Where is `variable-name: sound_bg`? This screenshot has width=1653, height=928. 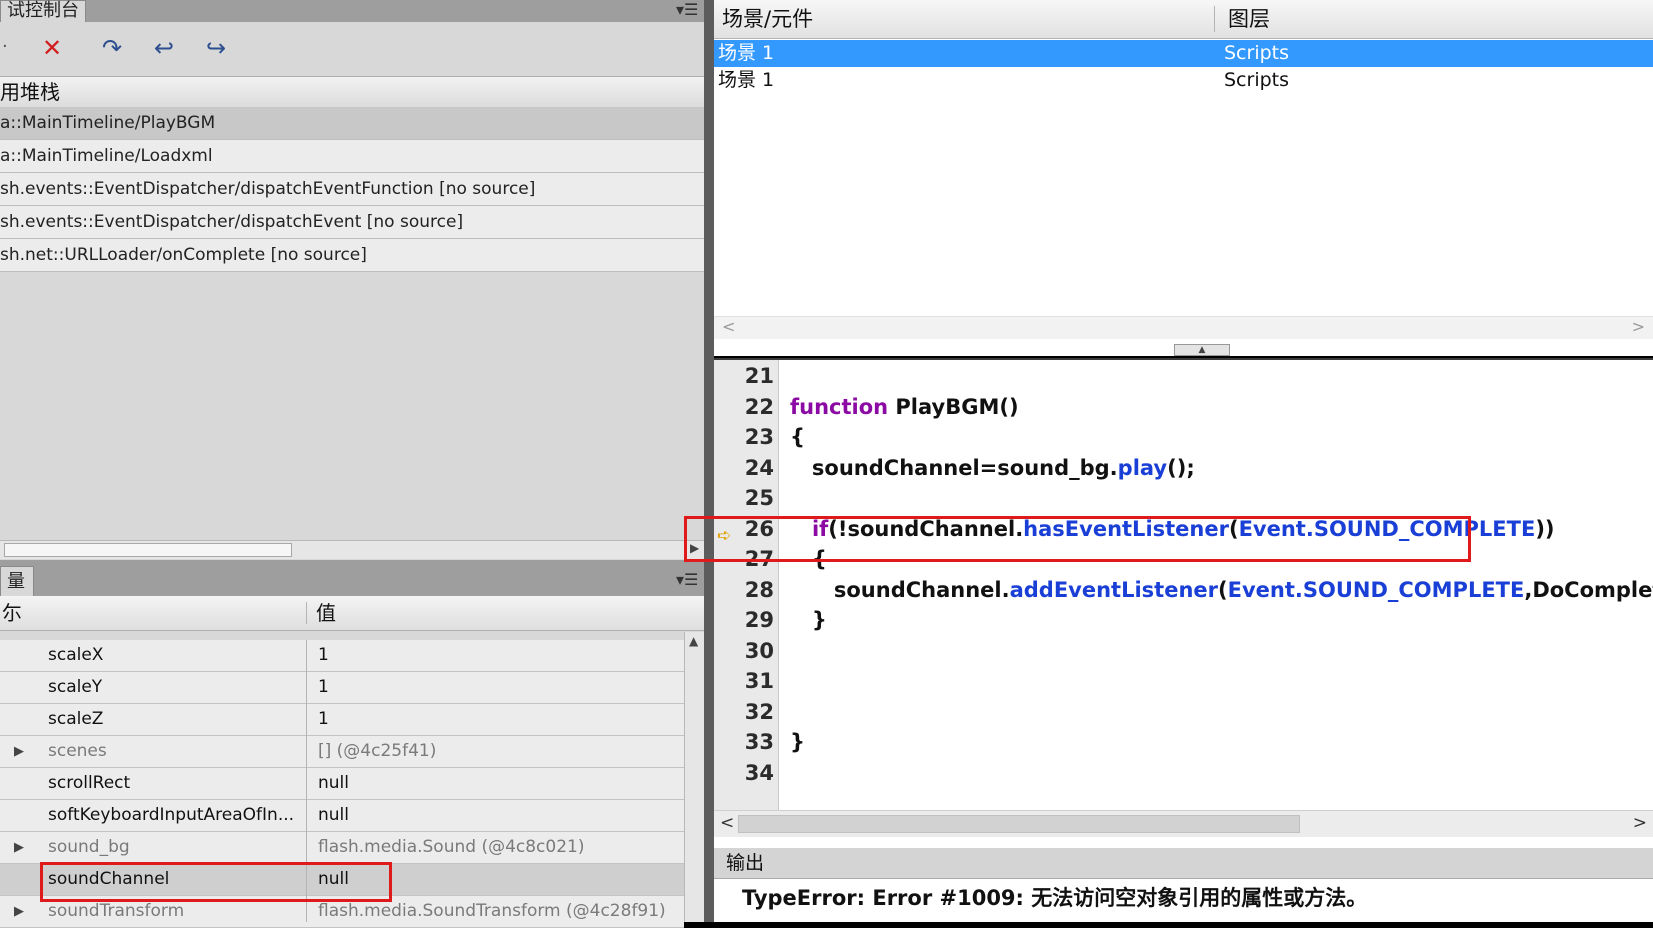
variable-name: sound_bg is located at coordinates (89, 847).